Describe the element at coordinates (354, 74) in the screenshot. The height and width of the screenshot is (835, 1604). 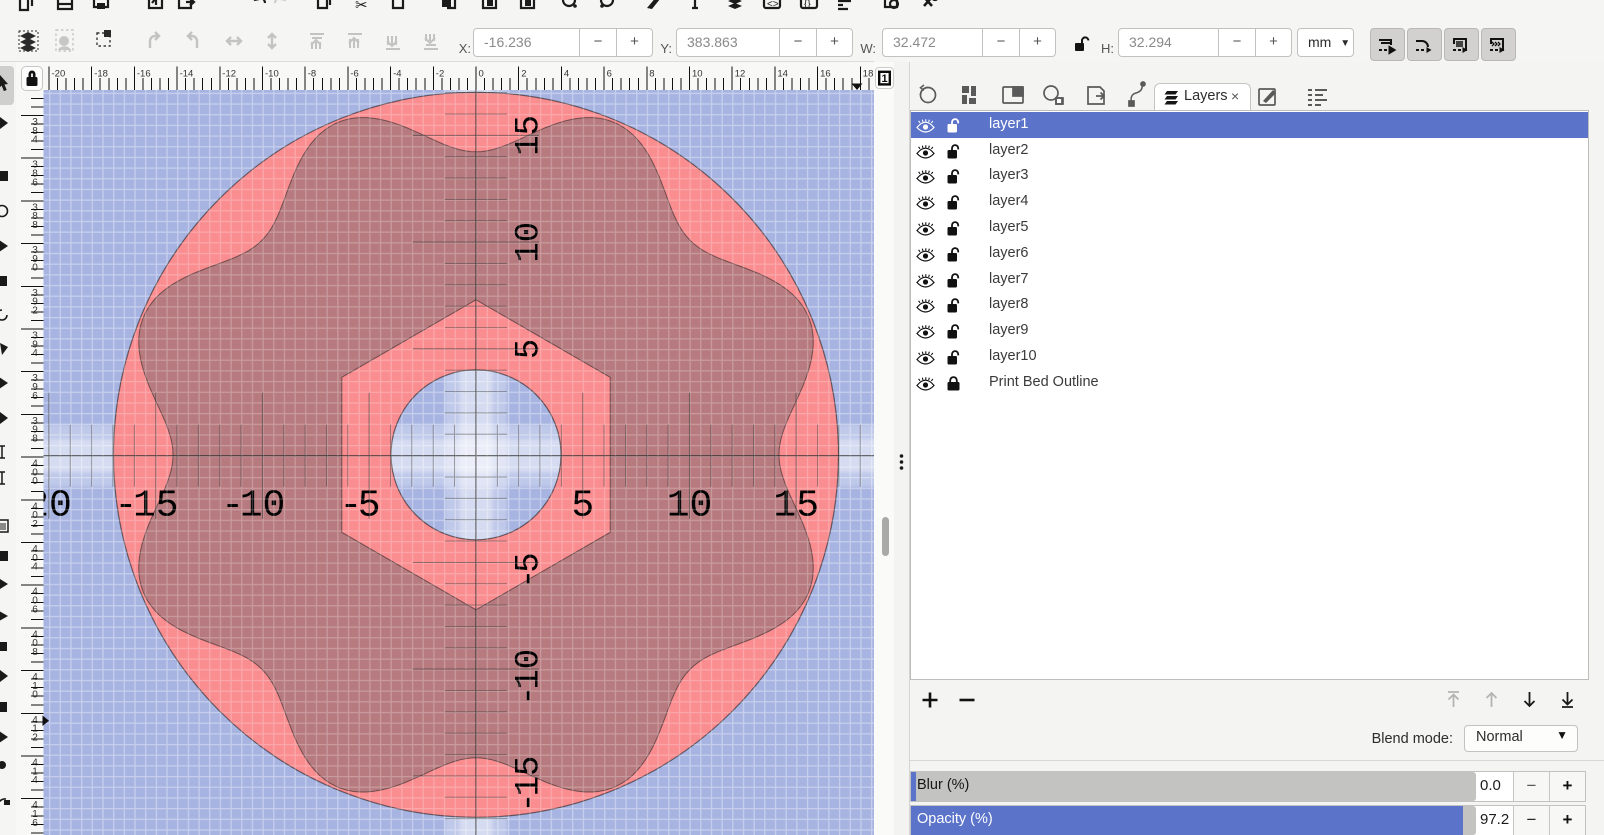
I see `svg-text: -6` at that location.